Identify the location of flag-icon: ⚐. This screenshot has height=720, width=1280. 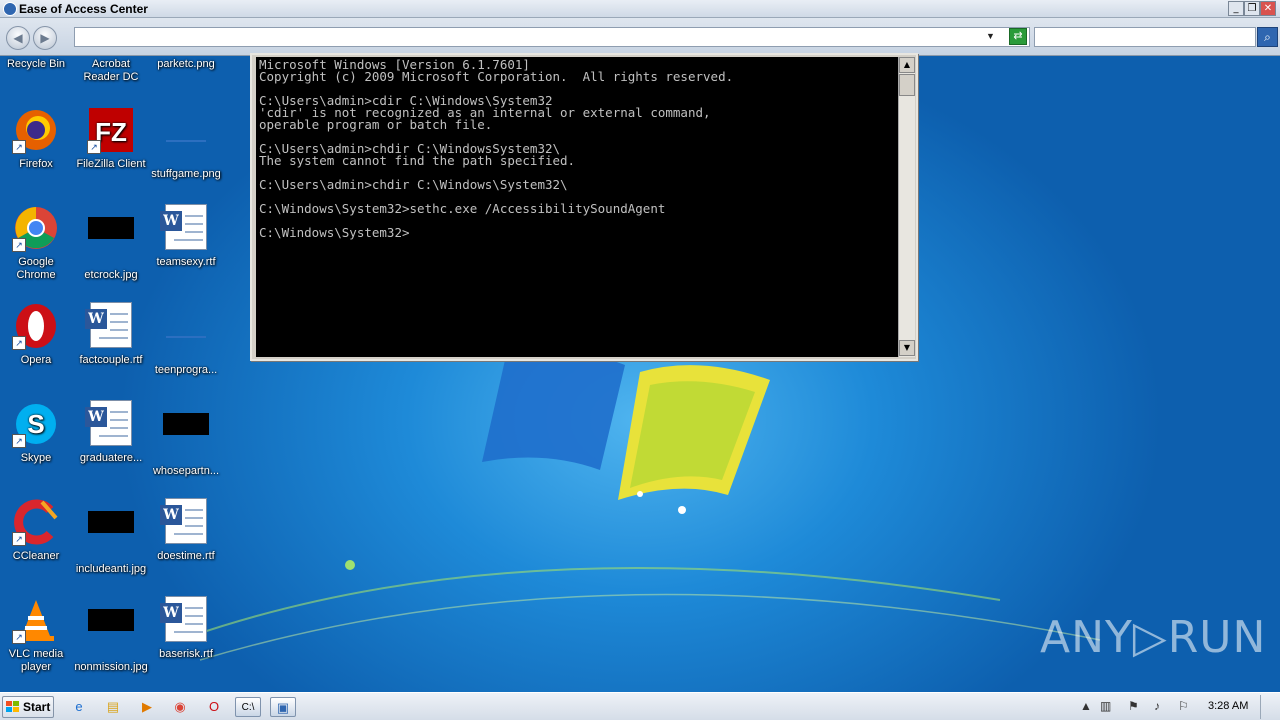
(1183, 706).